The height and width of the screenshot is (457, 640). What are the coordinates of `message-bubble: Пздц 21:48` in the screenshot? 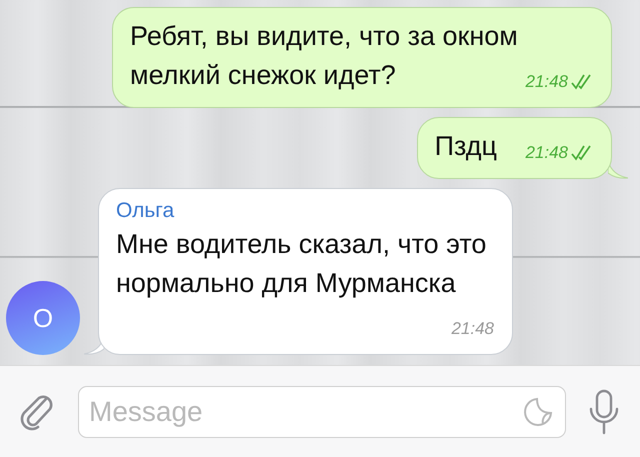 It's located at (514, 148).